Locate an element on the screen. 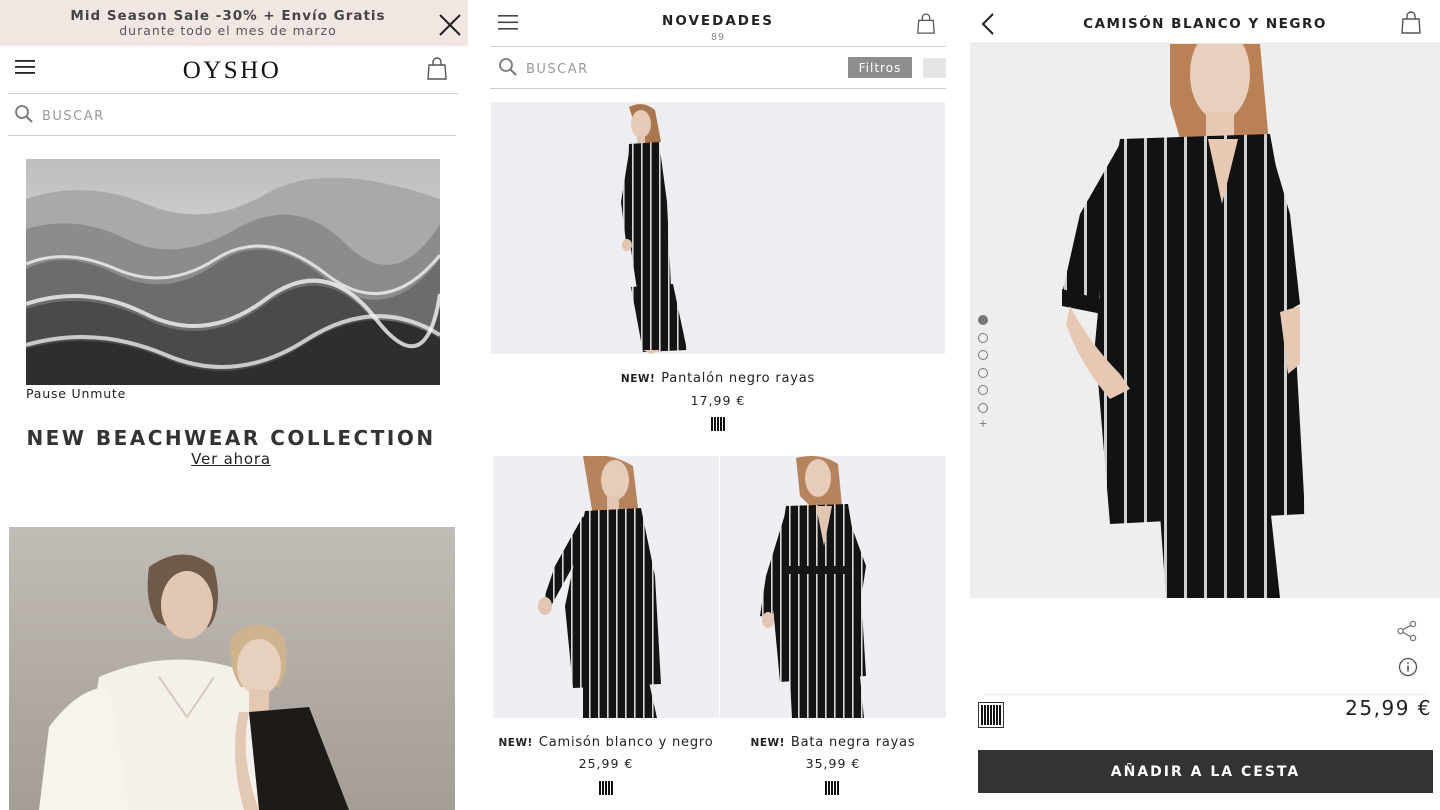 This screenshot has width=1440, height=810. product-title: CAMISÓN BLANCO Y NEGRO is located at coordinates (1205, 24).